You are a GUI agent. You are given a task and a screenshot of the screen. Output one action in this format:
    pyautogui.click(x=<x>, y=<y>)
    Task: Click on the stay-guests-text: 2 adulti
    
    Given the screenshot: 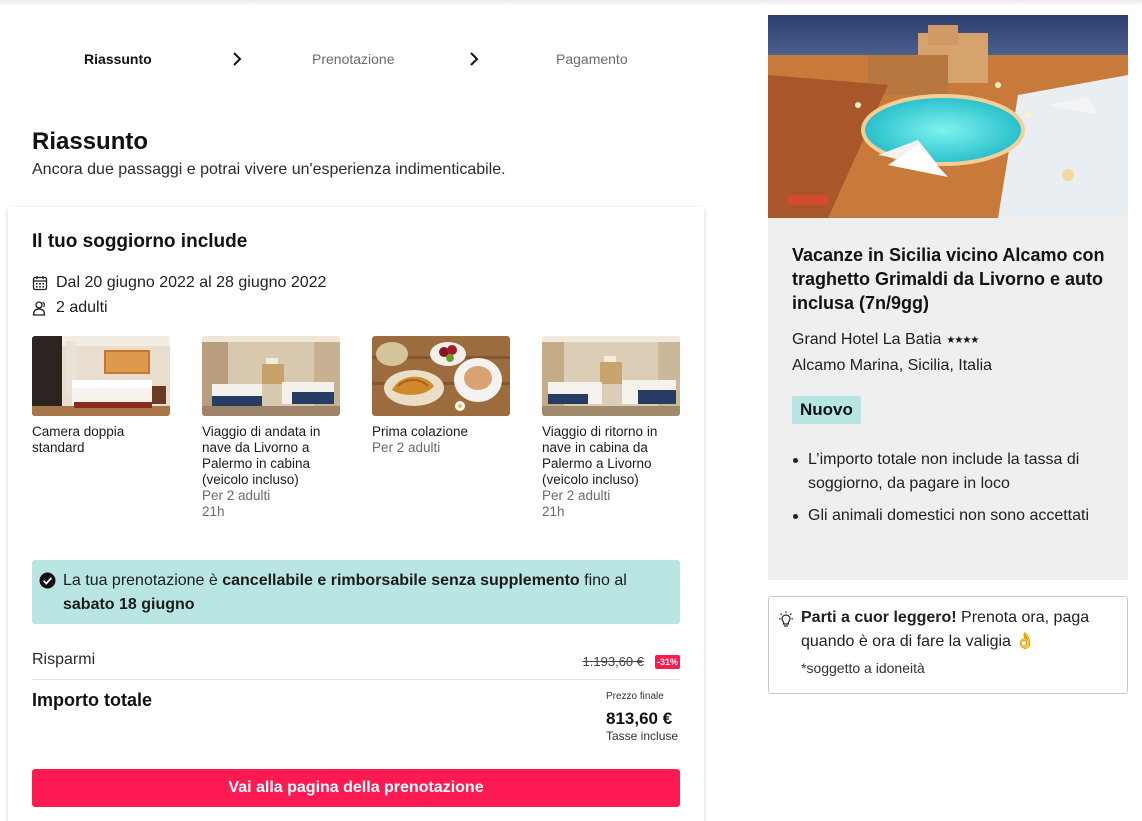 What is the action you would take?
    pyautogui.click(x=82, y=307)
    